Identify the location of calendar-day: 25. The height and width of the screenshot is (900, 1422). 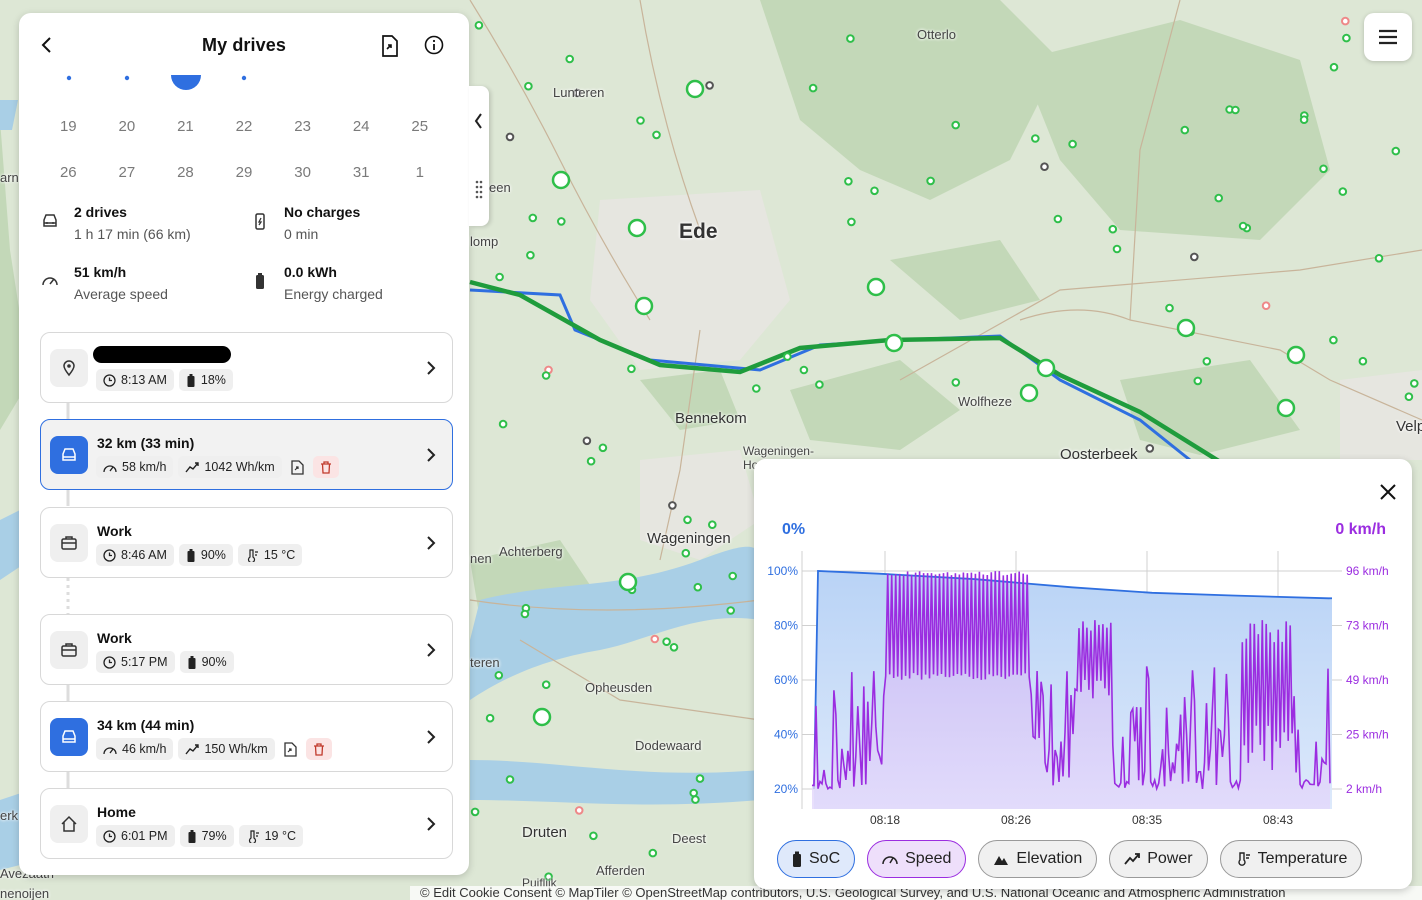
(419, 126).